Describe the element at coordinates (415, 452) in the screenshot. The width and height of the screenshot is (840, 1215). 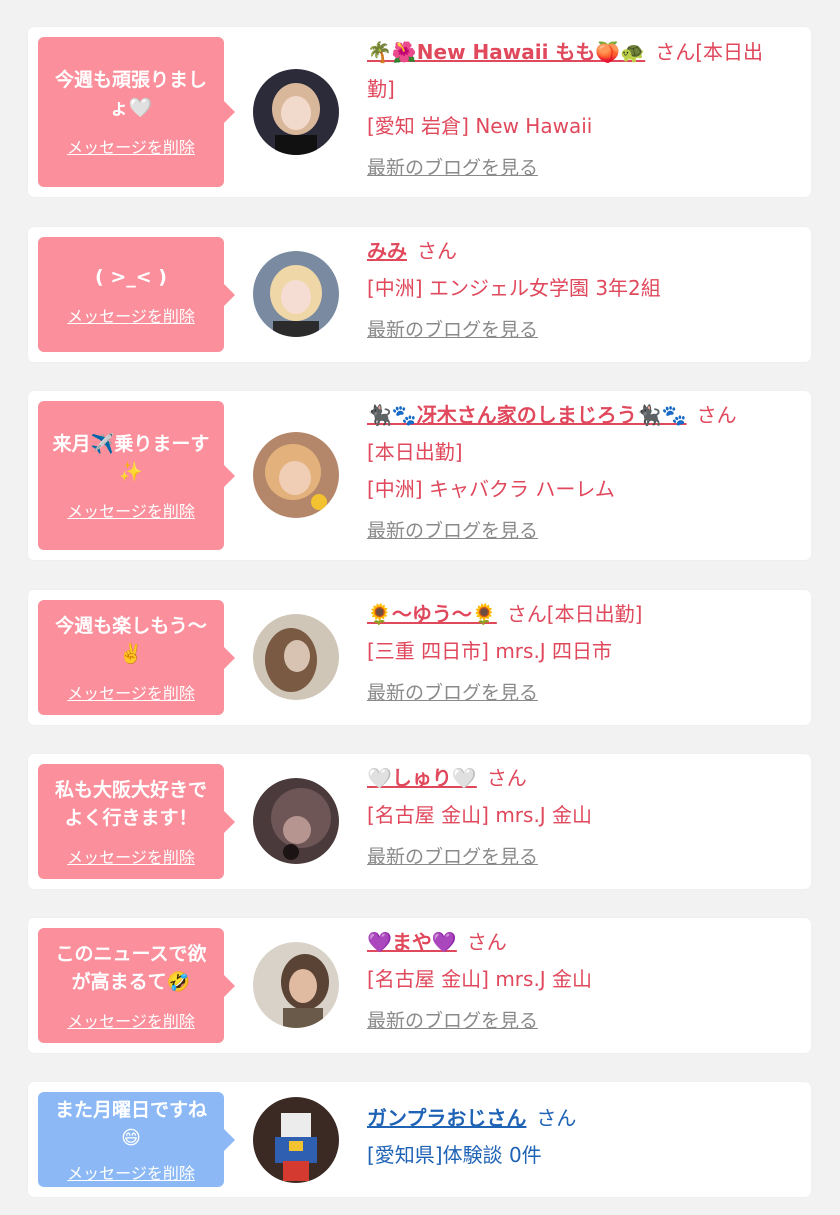
I see `user-status: [本日出勤]` at that location.